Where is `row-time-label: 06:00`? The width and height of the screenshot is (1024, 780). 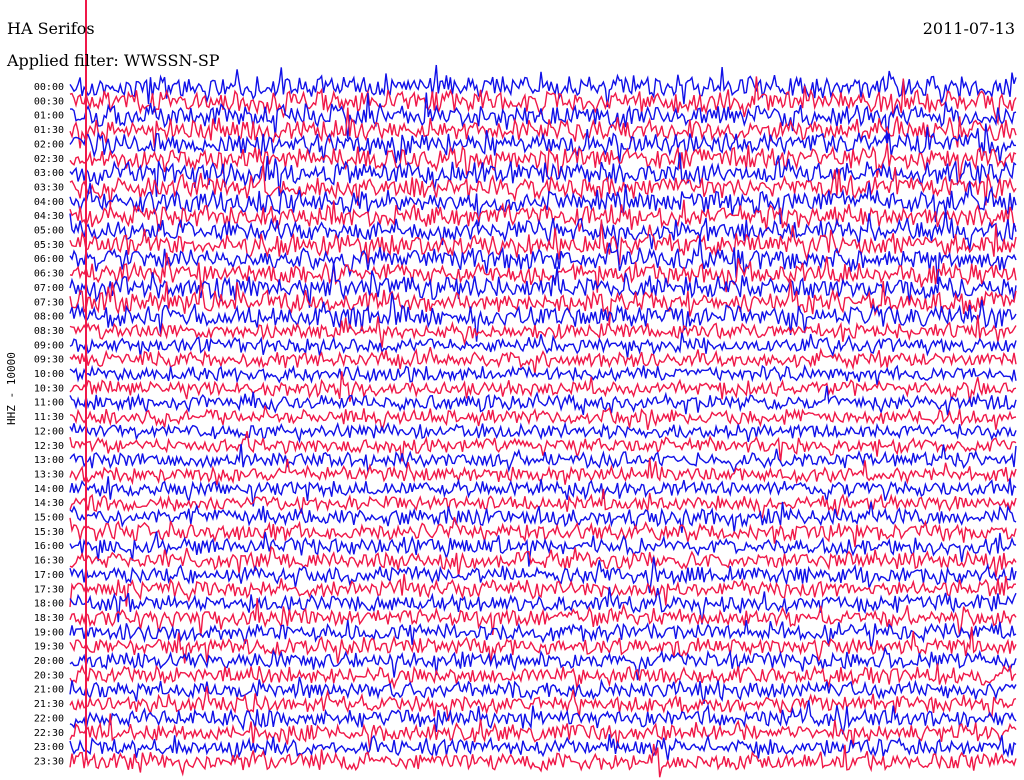 row-time-label: 06:00 is located at coordinates (49, 259).